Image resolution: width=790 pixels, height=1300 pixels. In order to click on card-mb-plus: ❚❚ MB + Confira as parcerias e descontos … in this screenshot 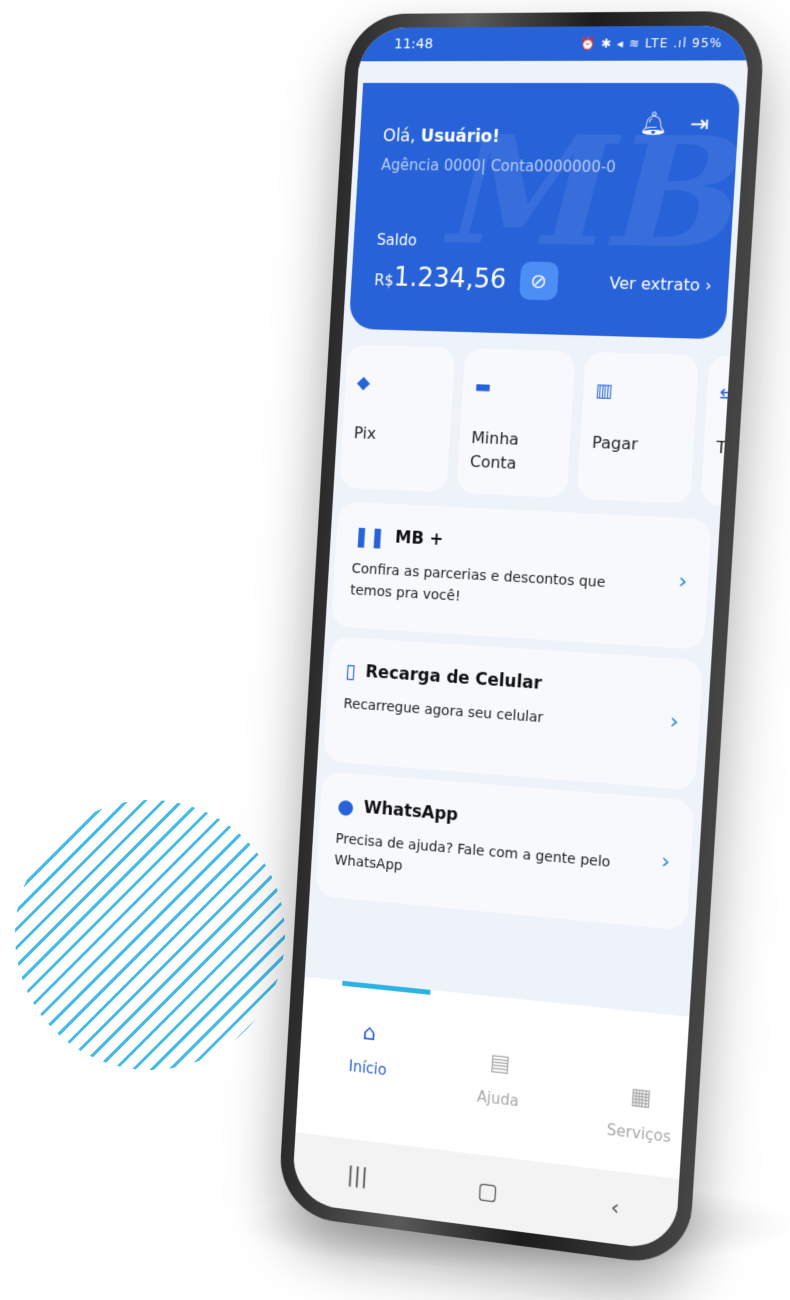, I will do `click(521, 575)`.